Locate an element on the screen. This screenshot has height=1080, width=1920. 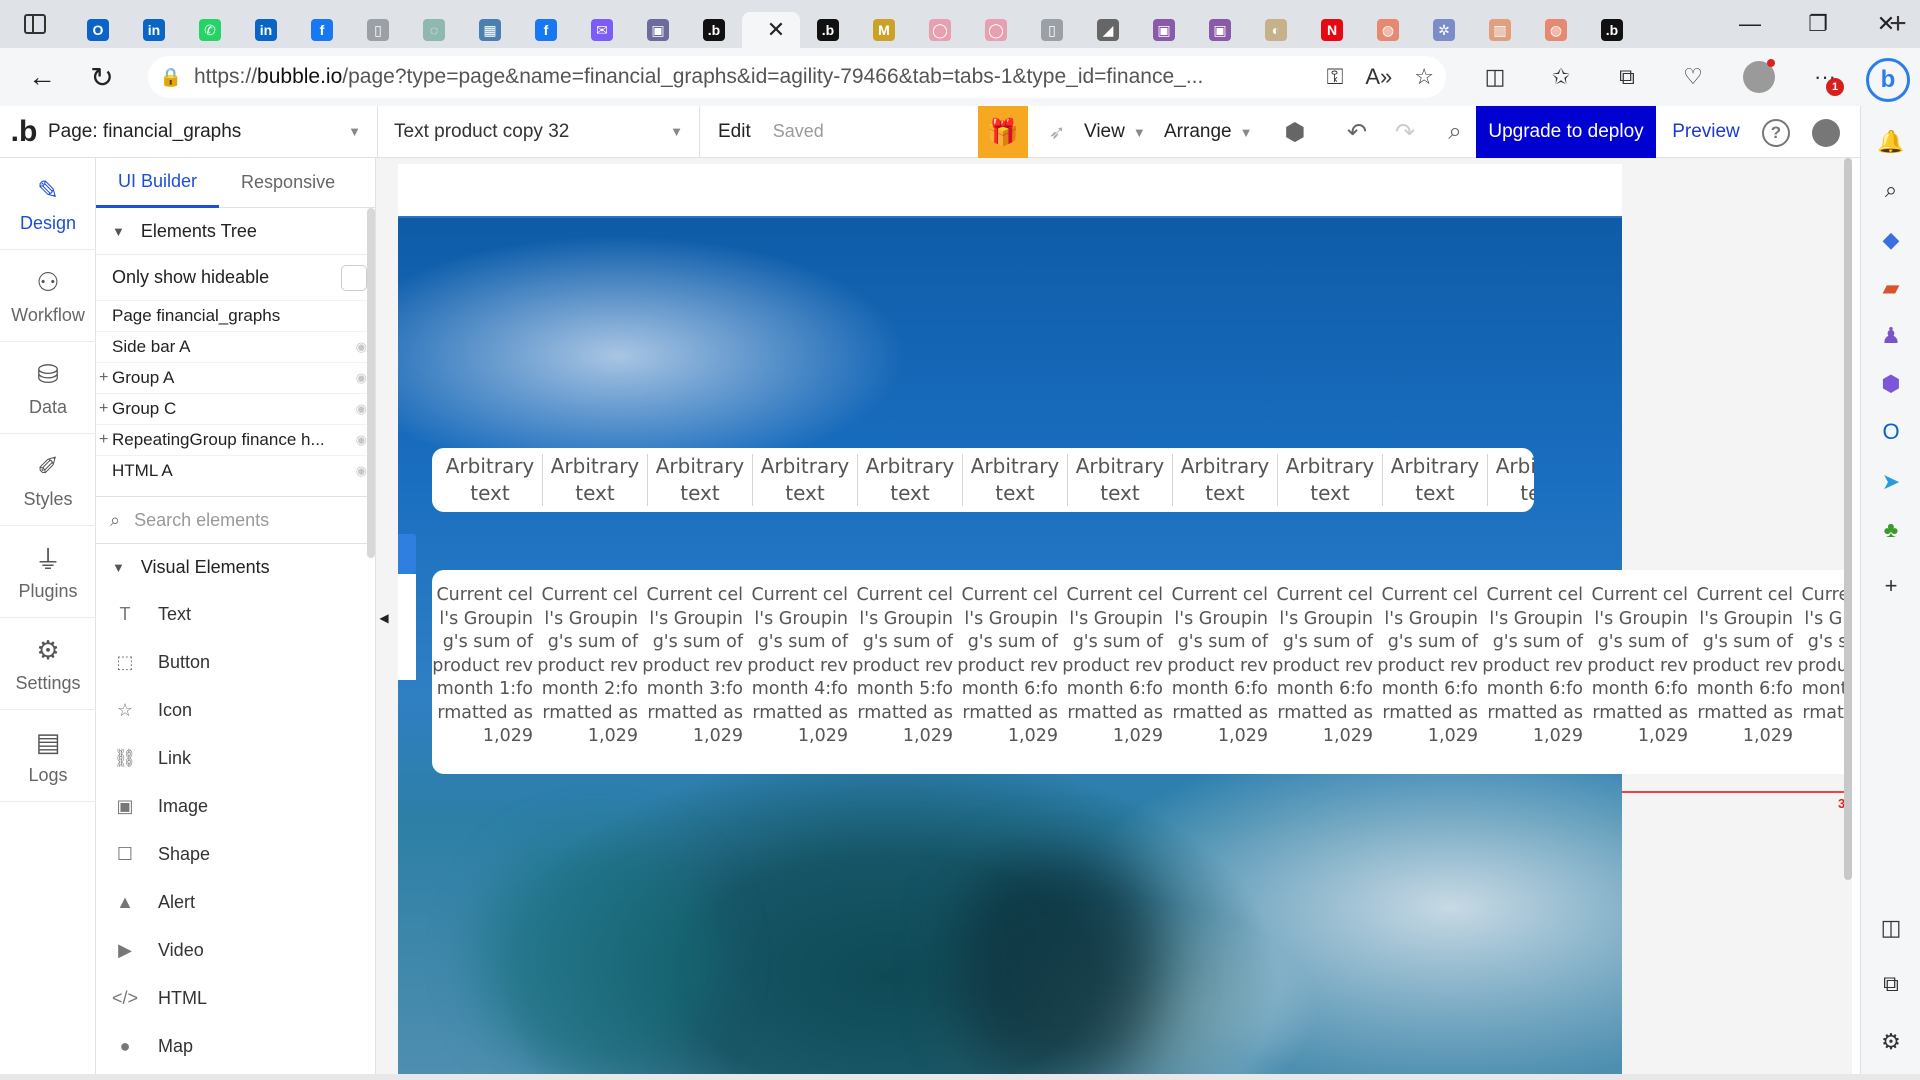
favorites-icon: ✩ is located at coordinates (1561, 77).